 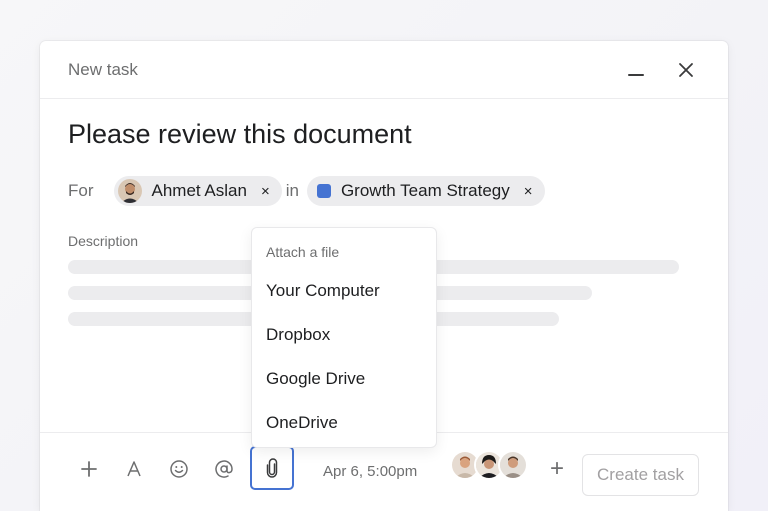 I want to click on add-collaborator-button: +, so click(x=557, y=469).